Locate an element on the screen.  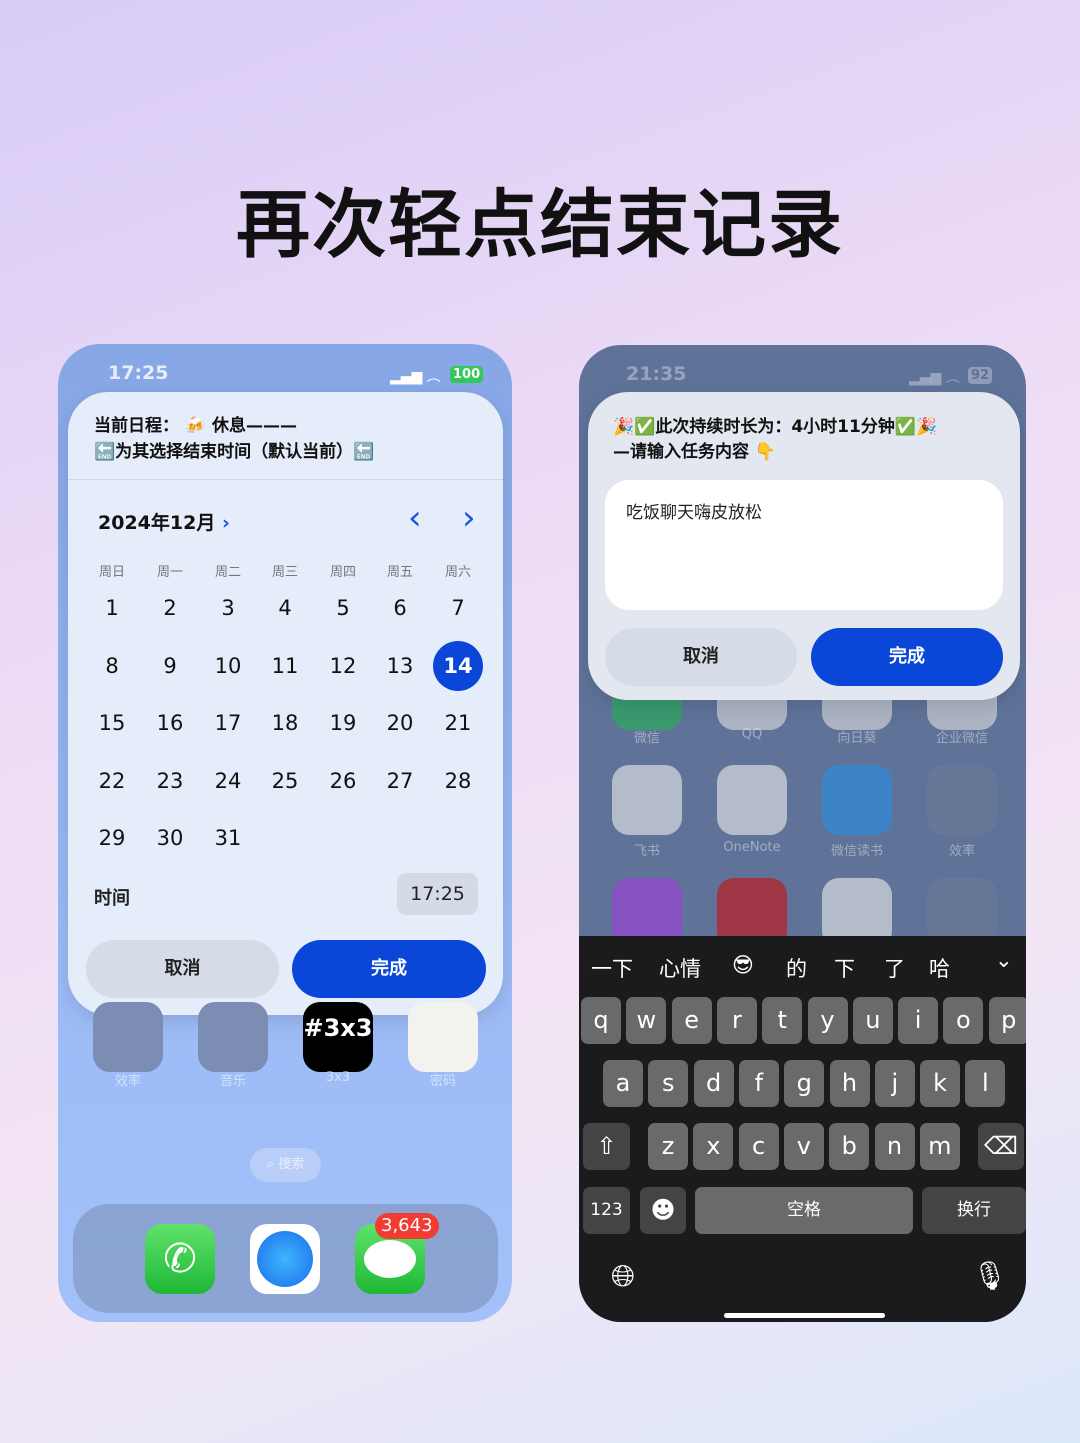
calendar-day: 26 is located at coordinates (343, 781).